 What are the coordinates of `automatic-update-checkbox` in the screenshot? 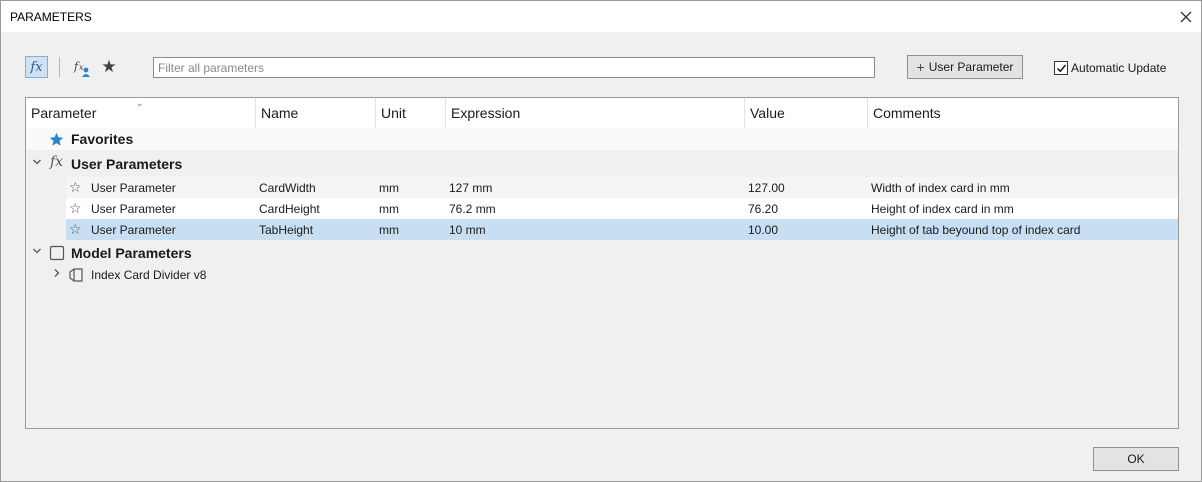 It's located at (1061, 68).